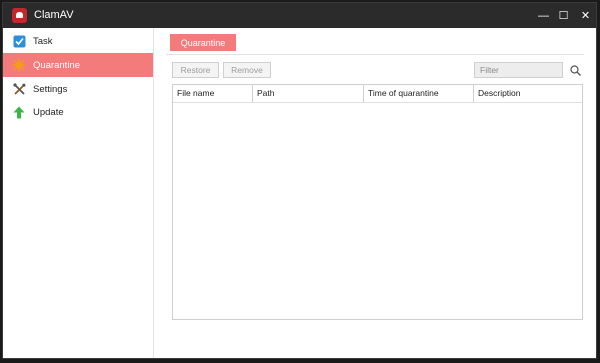  I want to click on tools-icon, so click(19, 89).